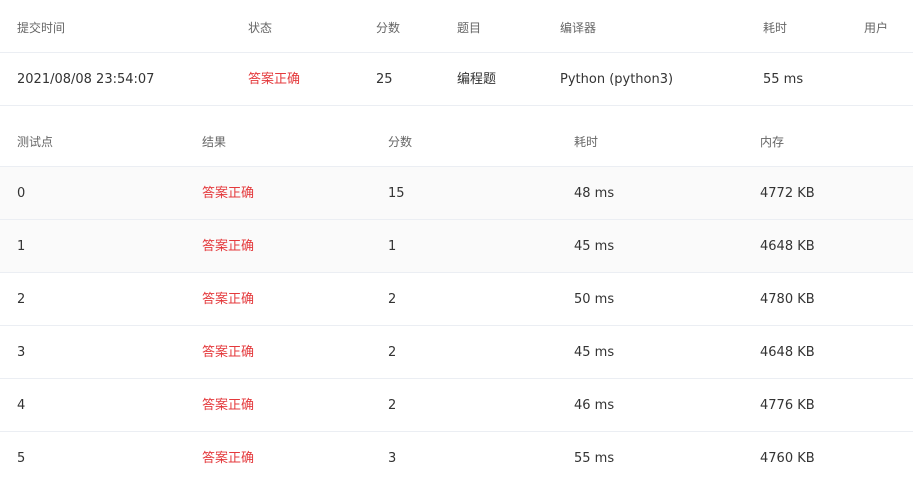  I want to click on header-problem: 题目, so click(469, 28).